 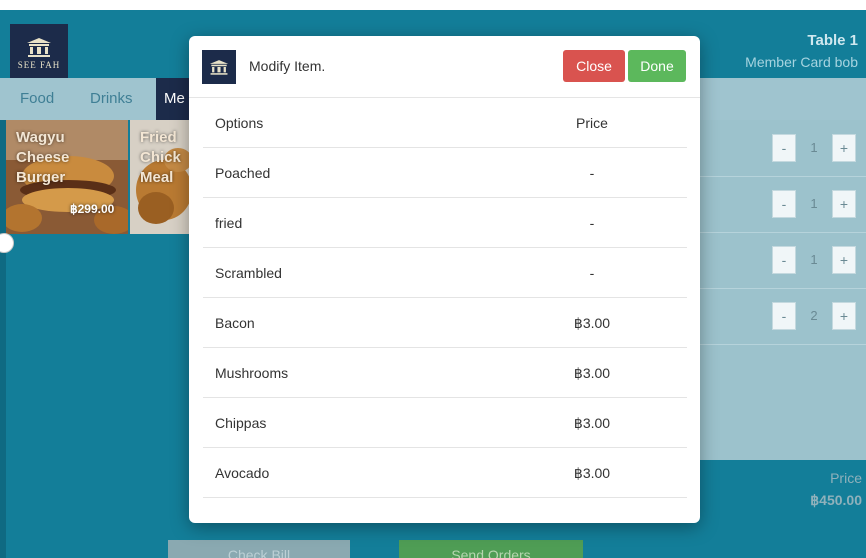 I want to click on order-panel: - 1 + - 1 + - 1 + - 2 +, so click(x=781, y=290).